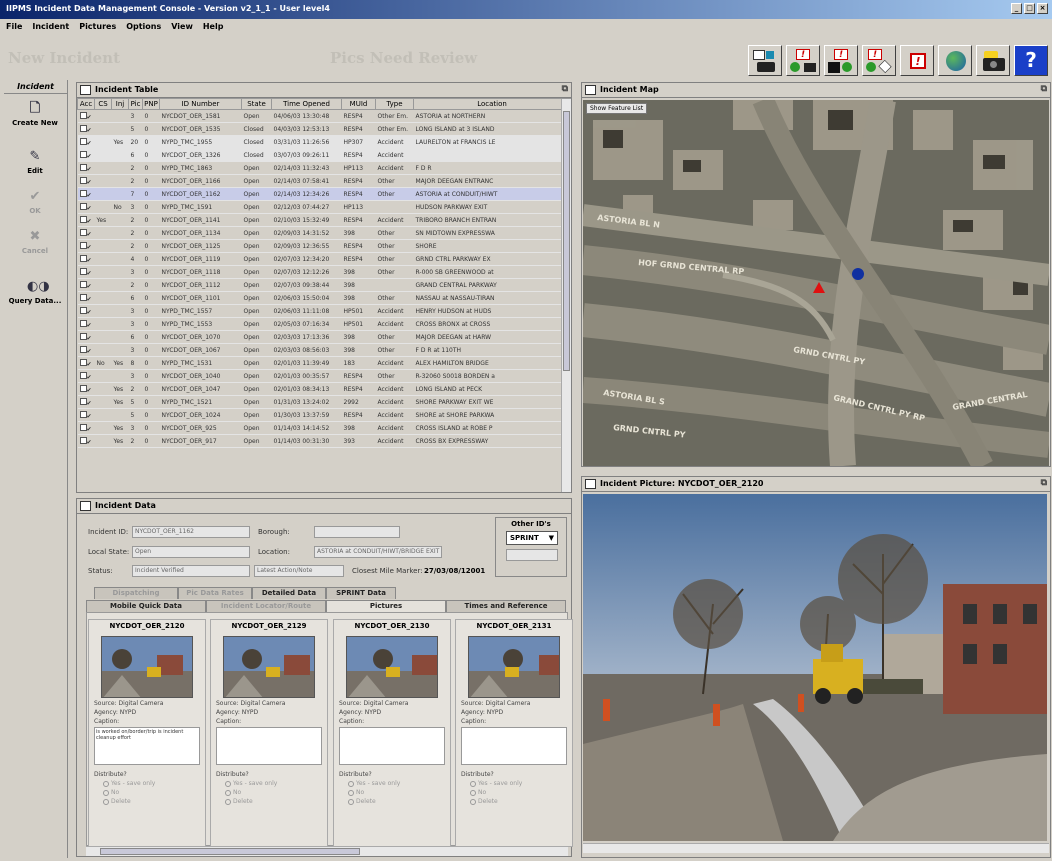 The image size is (1052, 861). I want to click on picture-scrollbar, so click(816, 848).